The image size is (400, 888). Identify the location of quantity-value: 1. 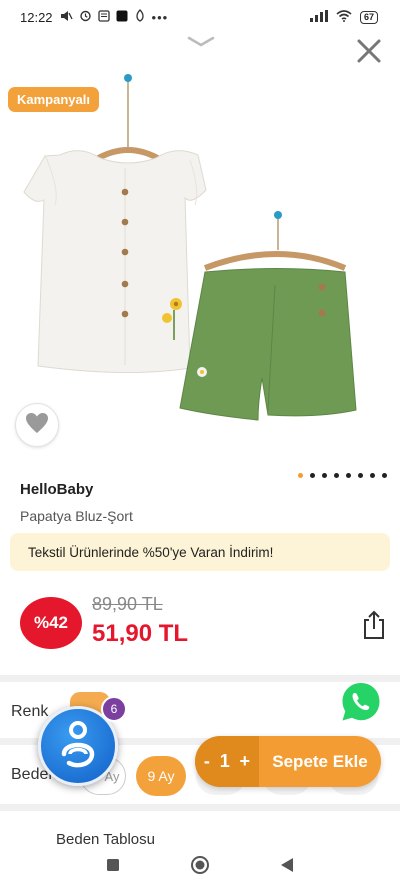
(224, 761).